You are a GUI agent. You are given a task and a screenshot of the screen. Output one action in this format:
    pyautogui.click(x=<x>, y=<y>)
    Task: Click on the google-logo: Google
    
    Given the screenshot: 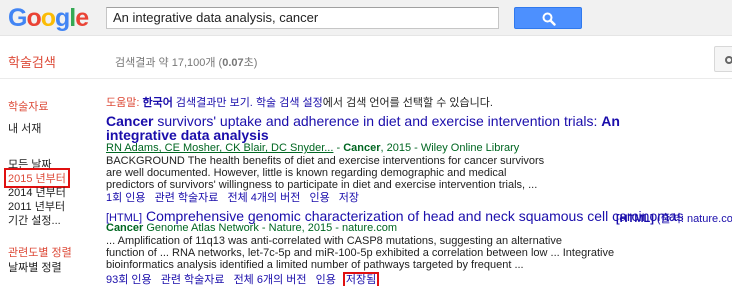 What is the action you would take?
    pyautogui.click(x=48, y=18)
    